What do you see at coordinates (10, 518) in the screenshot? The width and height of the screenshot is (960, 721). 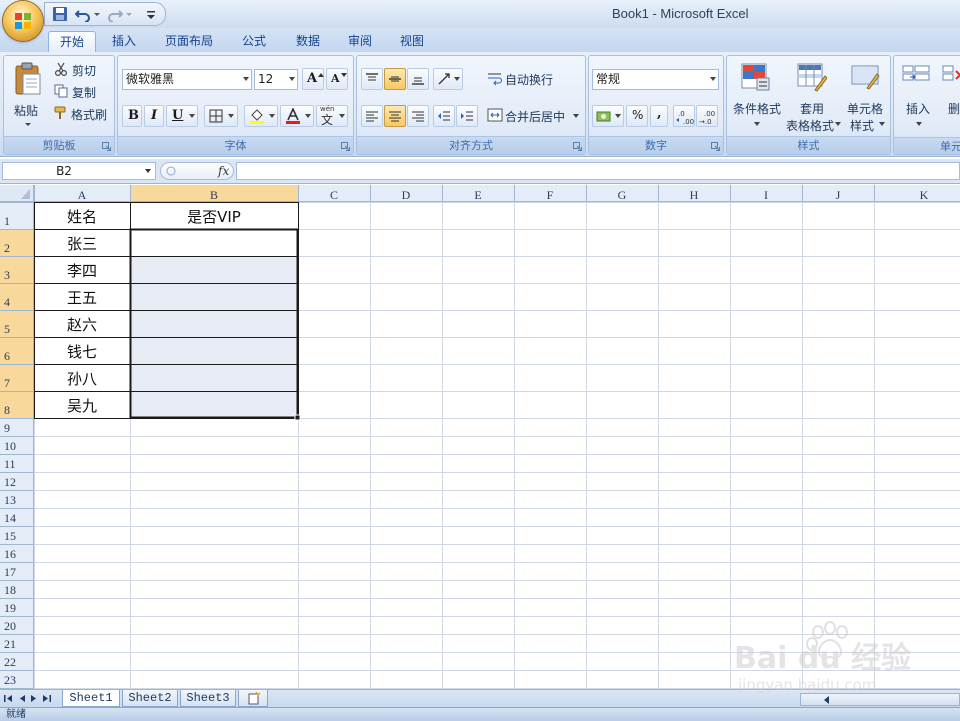 I see `row-header-14: 14` at bounding box center [10, 518].